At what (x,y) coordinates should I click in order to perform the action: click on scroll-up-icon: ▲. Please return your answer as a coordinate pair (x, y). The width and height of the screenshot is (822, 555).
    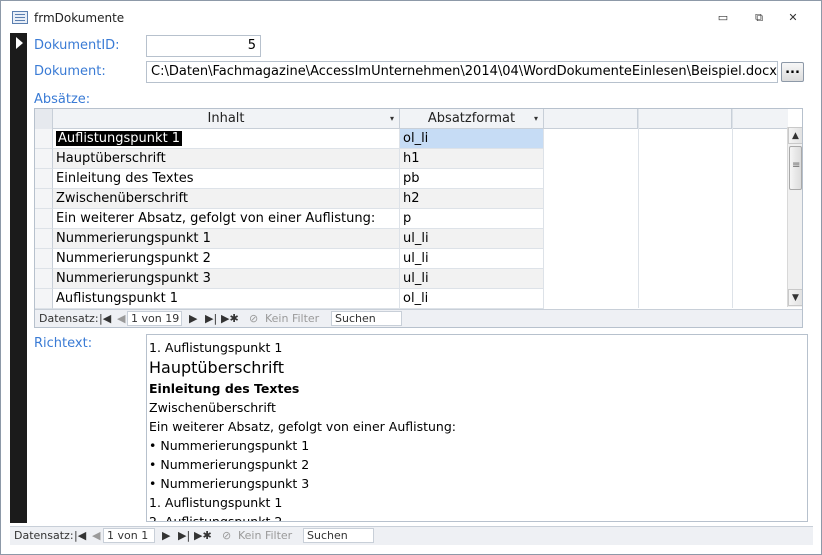
    Looking at the image, I should click on (795, 135).